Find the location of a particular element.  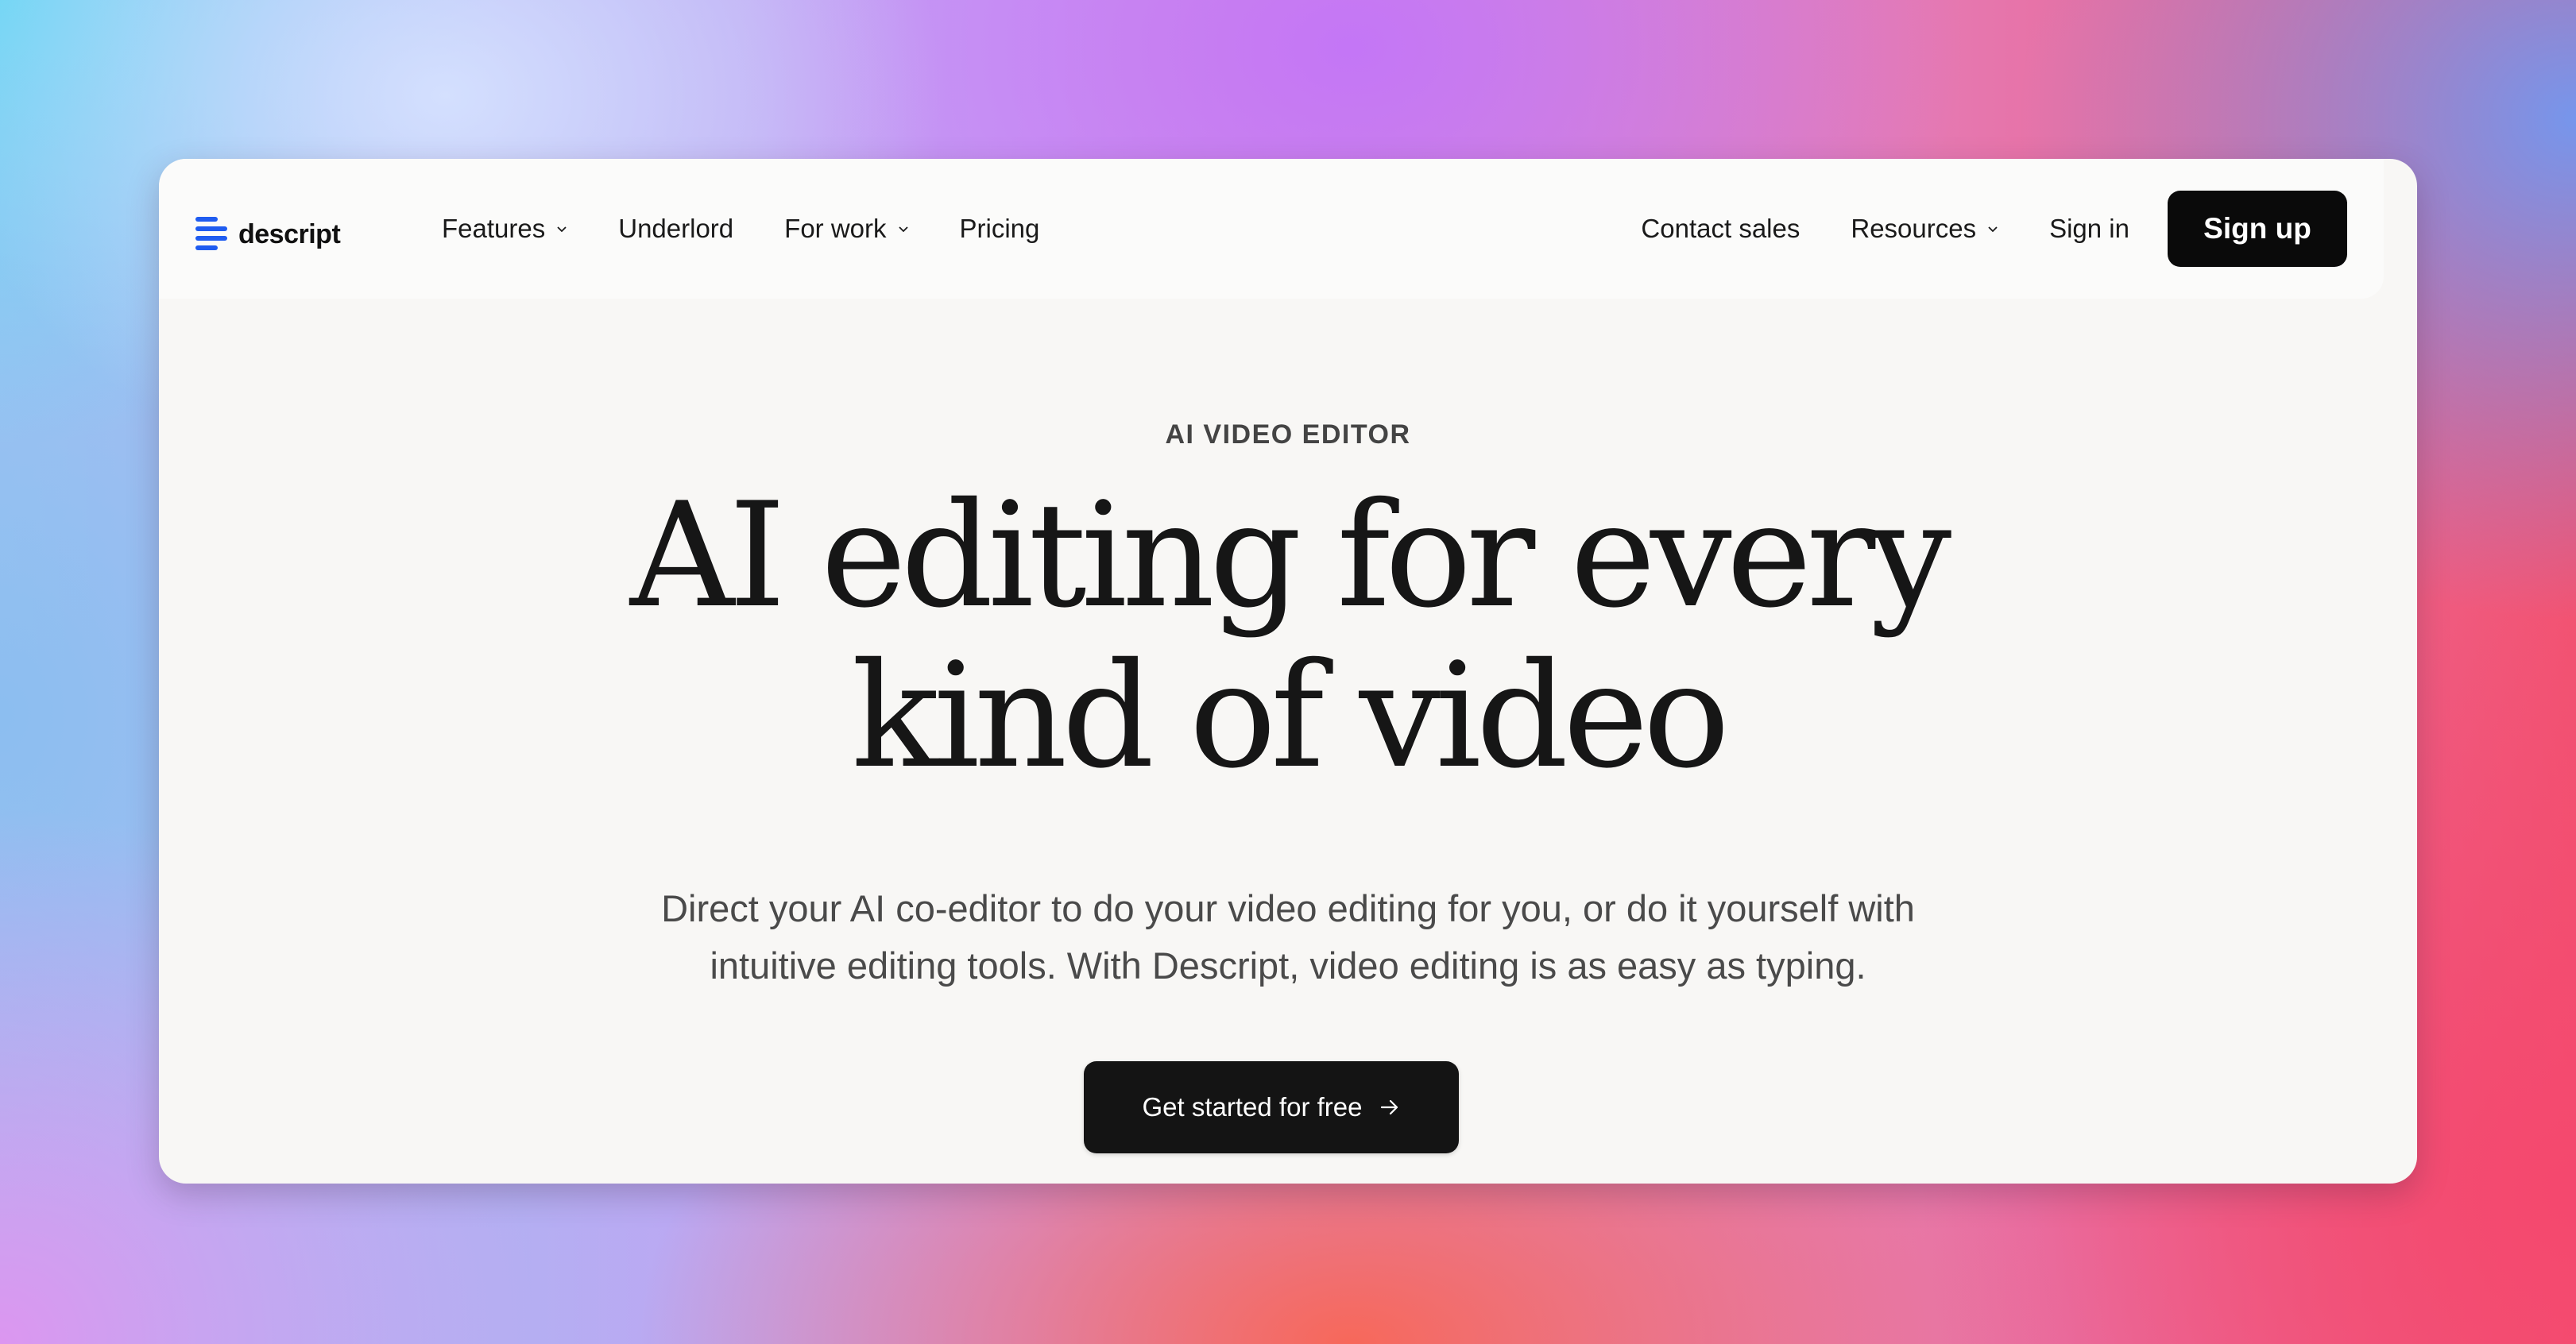

get-started-button: Get started for free is located at coordinates (1271, 1107).